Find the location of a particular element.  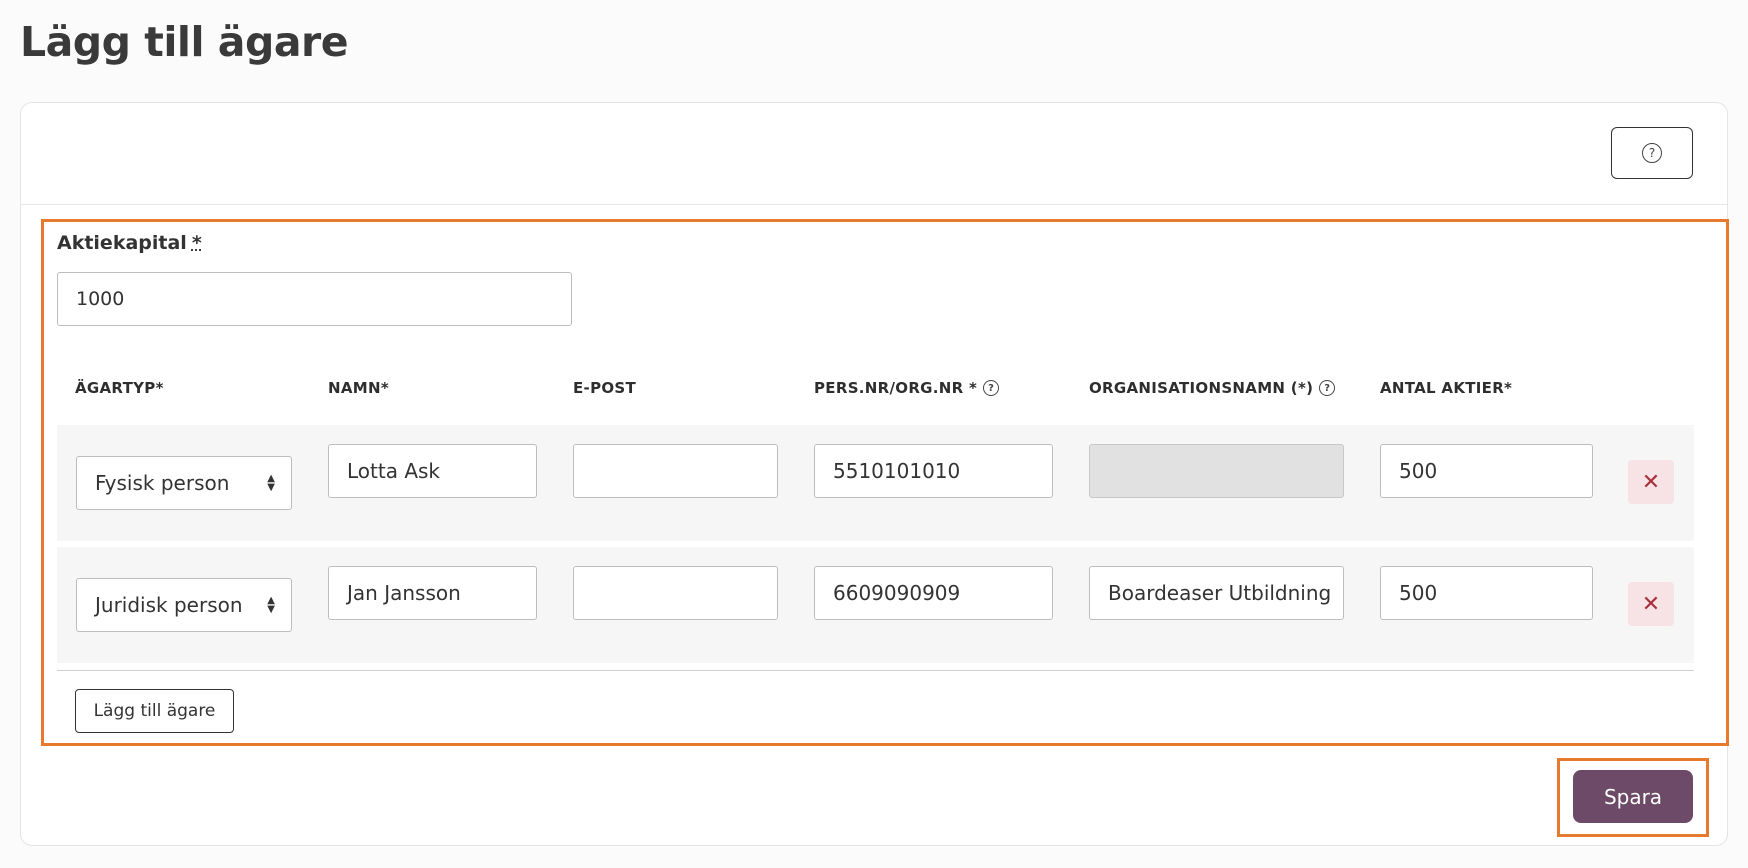

header-email: E-POST is located at coordinates (605, 388).